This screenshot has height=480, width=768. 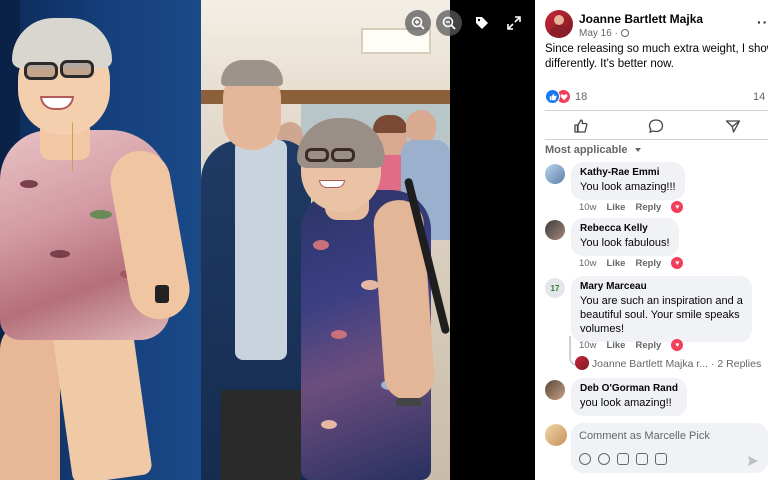 I want to click on commenter-name: Mary Marceau, so click(x=661, y=286).